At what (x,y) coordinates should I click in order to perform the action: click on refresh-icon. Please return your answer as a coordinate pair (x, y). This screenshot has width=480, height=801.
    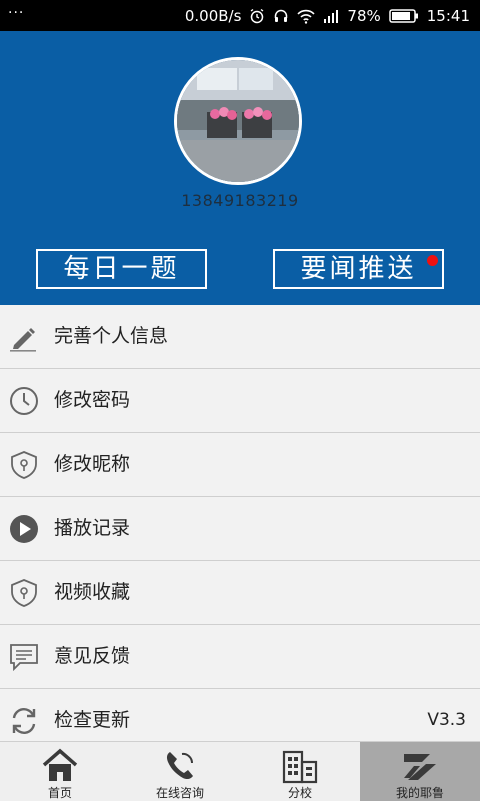
    Looking at the image, I should click on (24, 721).